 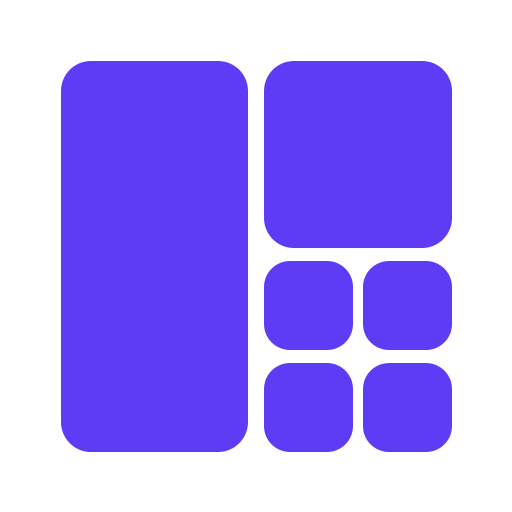 What do you see at coordinates (308, 305) in the screenshot?
I see `small-tile-top-left` at bounding box center [308, 305].